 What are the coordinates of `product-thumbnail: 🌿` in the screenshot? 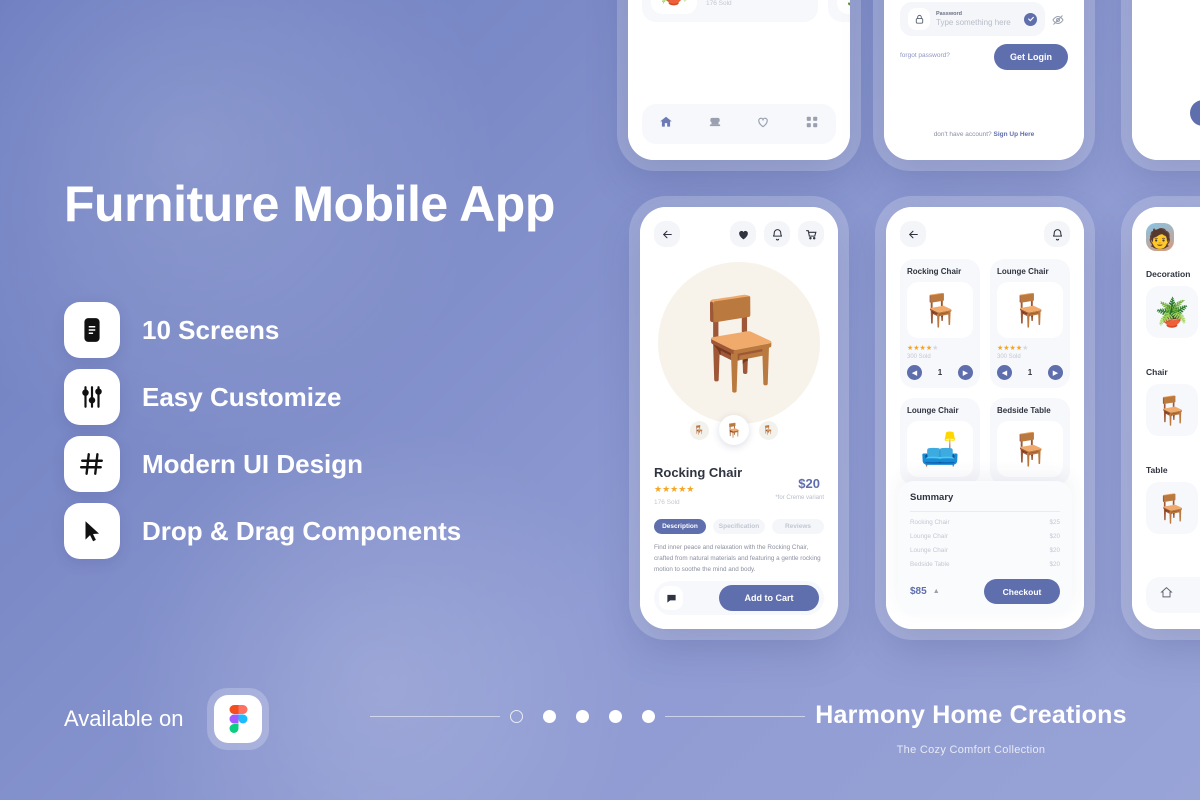 It's located at (843, 7).